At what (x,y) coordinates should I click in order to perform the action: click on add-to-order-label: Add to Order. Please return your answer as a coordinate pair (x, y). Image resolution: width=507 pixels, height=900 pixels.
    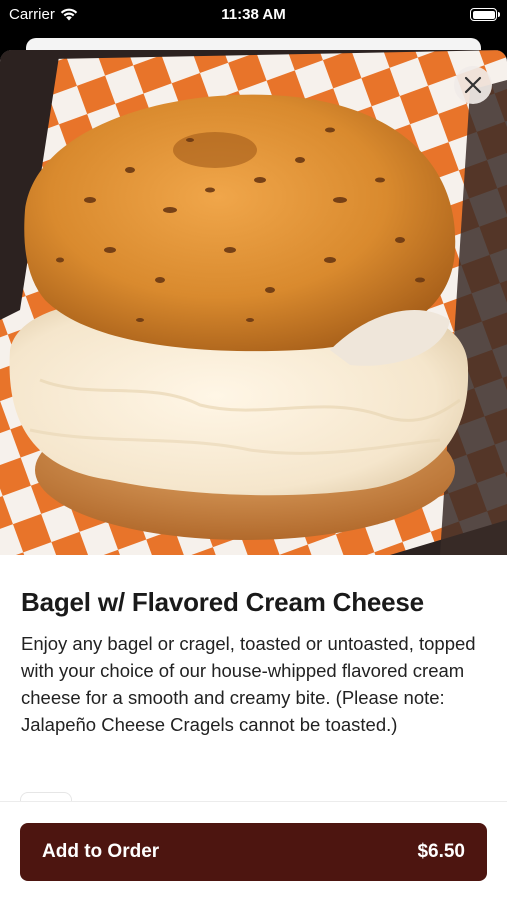
    Looking at the image, I should click on (101, 851).